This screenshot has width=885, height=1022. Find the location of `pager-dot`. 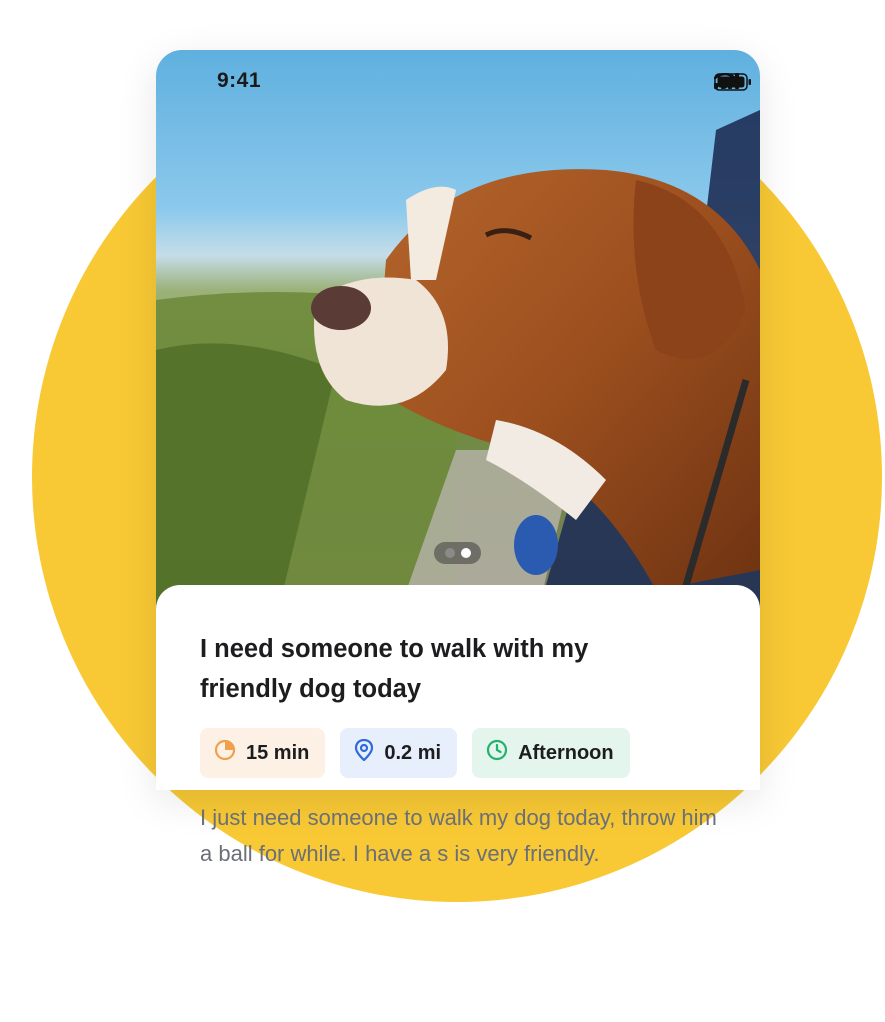

pager-dot is located at coordinates (449, 553).